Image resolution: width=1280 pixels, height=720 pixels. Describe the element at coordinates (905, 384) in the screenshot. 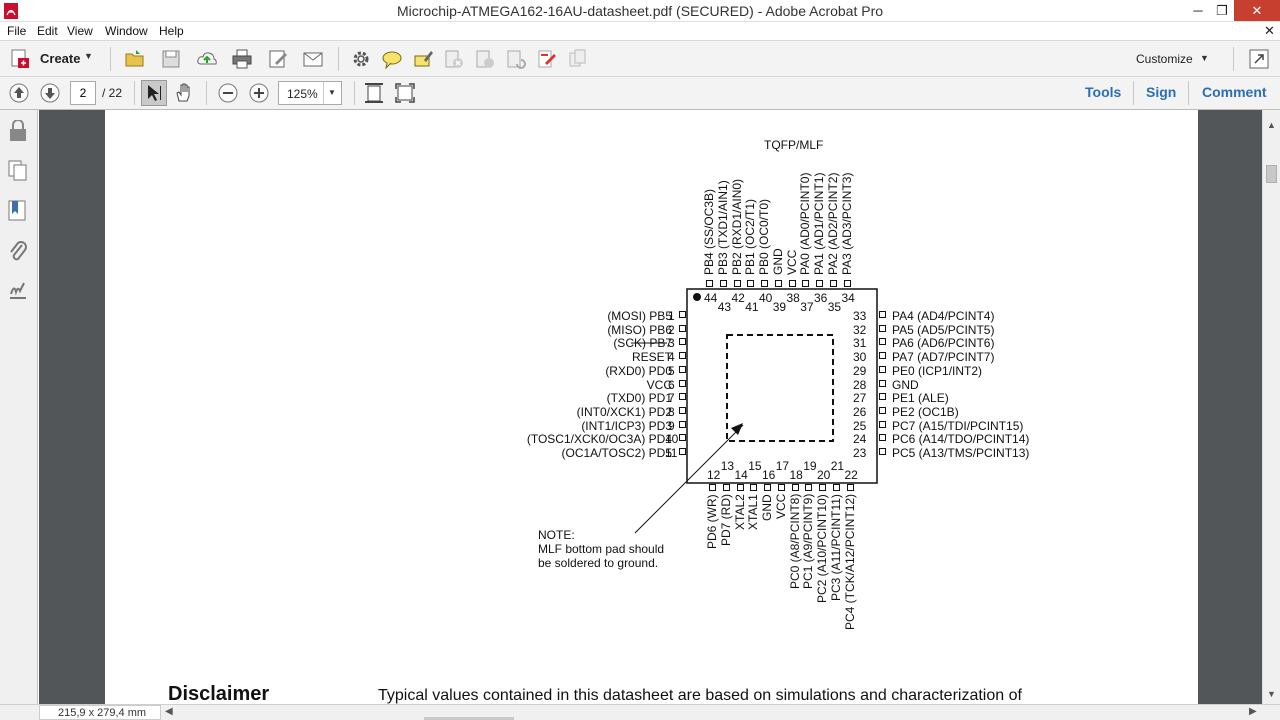

I see `pin-label: GND` at that location.